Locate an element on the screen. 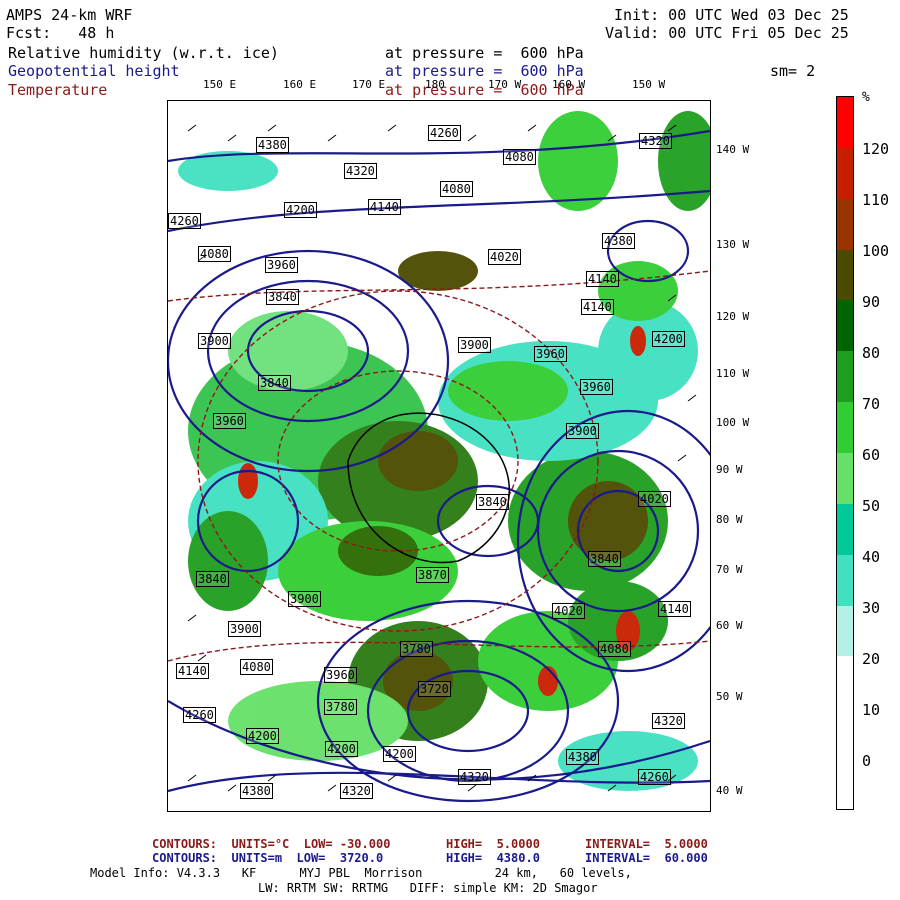 The image size is (900, 900). height-contour-info: CONTOURS: UNITS=m LOW= 3720.0 is located at coordinates (268, 858).